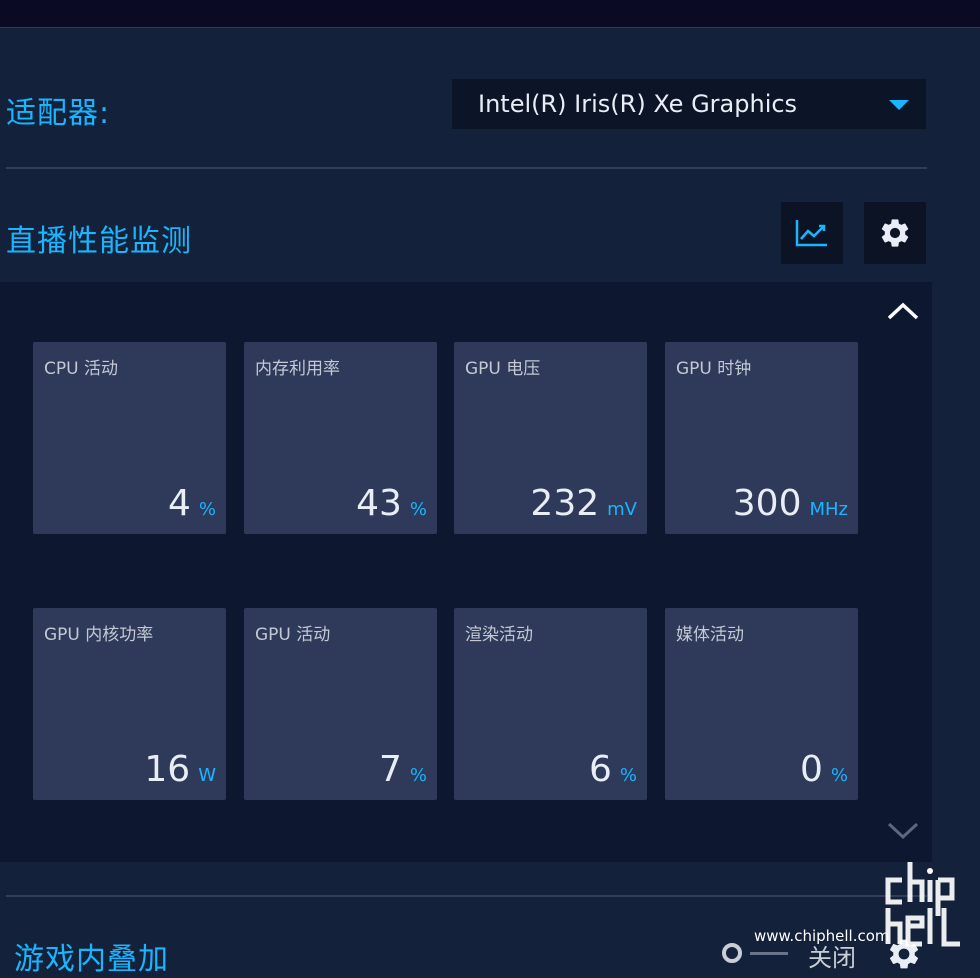 The height and width of the screenshot is (978, 980). What do you see at coordinates (714, 369) in the screenshot?
I see `metric-label: GPU 时钟` at bounding box center [714, 369].